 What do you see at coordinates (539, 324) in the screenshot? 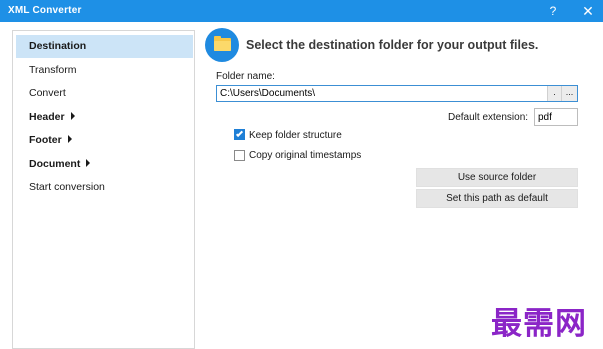
I see `watermark-logo: 最需网` at bounding box center [539, 324].